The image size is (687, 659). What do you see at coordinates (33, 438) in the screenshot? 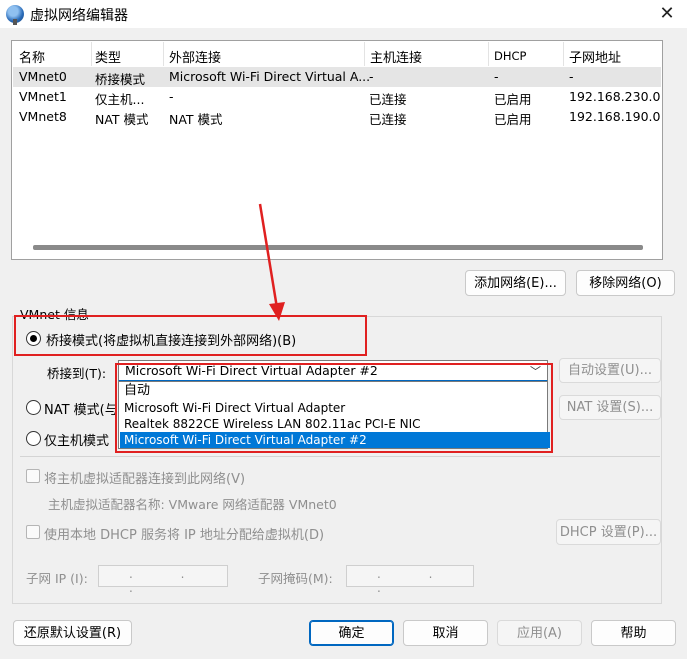
I see `host-only-radio` at bounding box center [33, 438].